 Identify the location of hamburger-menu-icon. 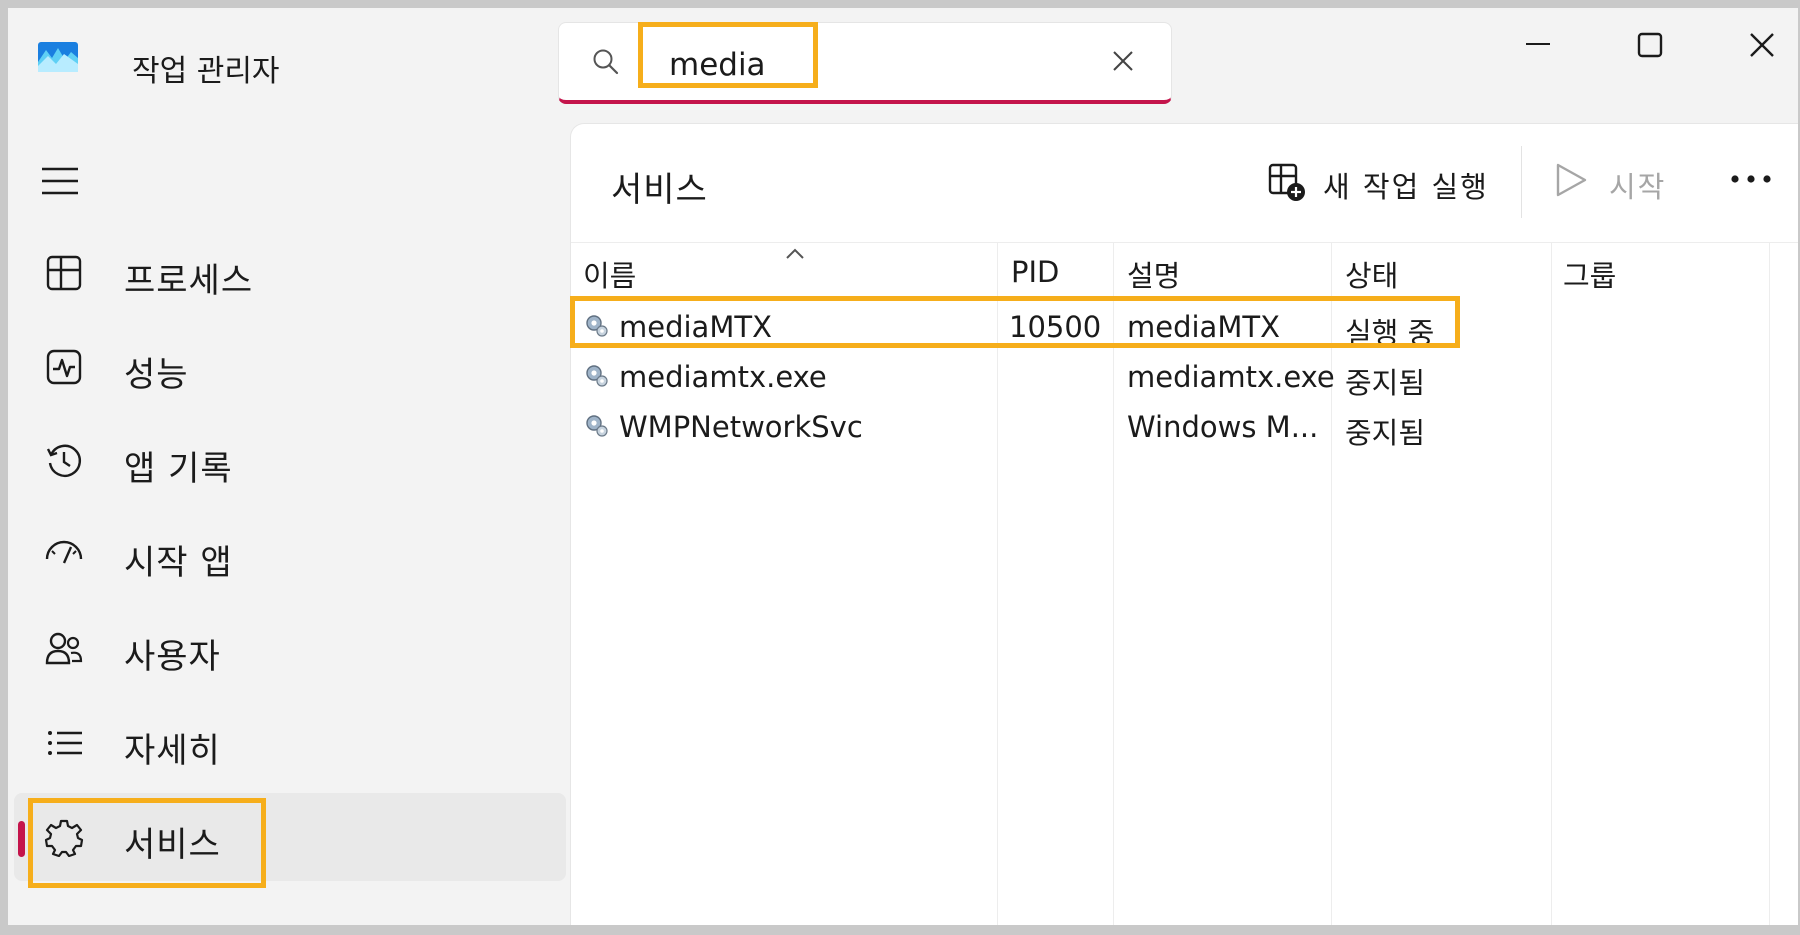
(60, 181).